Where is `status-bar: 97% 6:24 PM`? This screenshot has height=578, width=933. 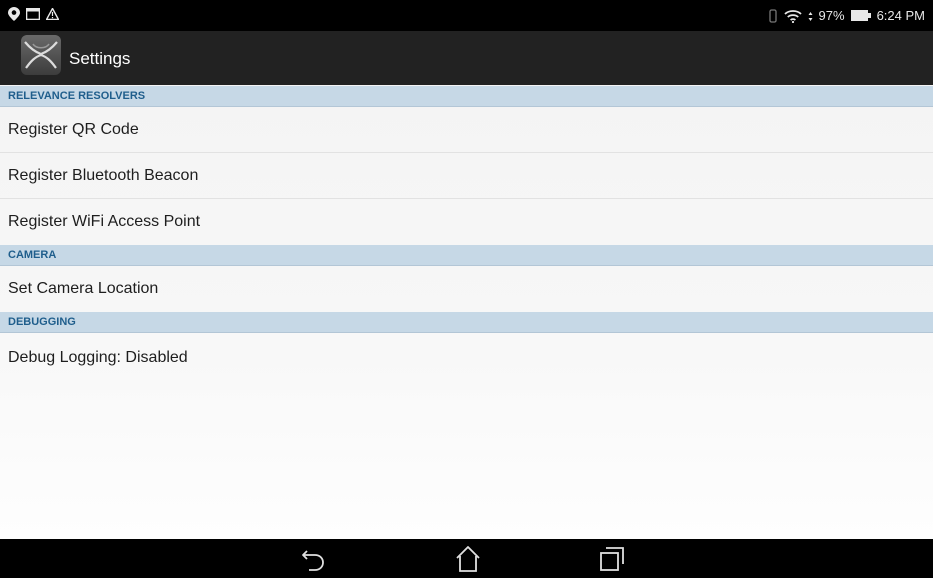
status-bar: 97% 6:24 PM is located at coordinates (466, 15).